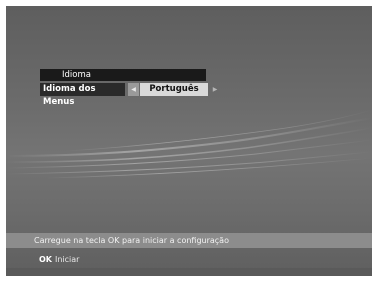 The height and width of the screenshot is (284, 378). Describe the element at coordinates (215, 89) in the screenshot. I see `triangle-right-icon: ▶` at that location.